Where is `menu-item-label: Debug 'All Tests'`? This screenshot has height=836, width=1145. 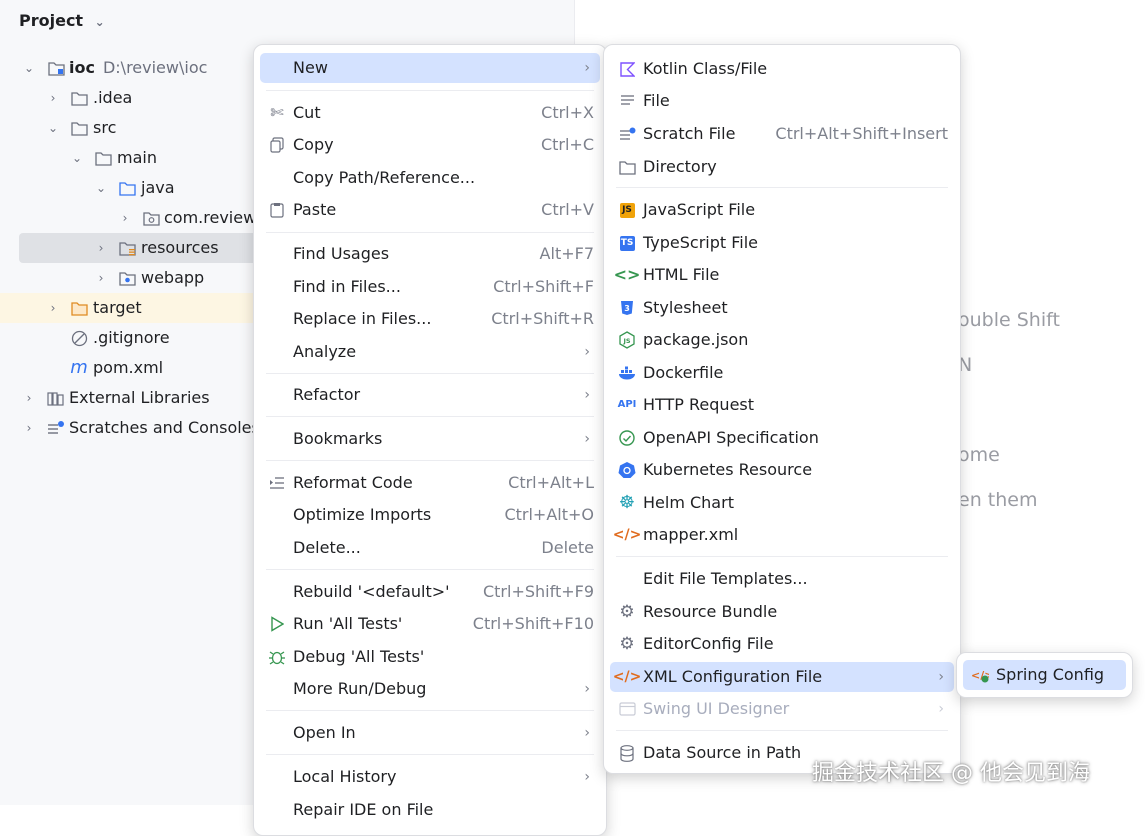 menu-item-label: Debug 'All Tests' is located at coordinates (359, 656).